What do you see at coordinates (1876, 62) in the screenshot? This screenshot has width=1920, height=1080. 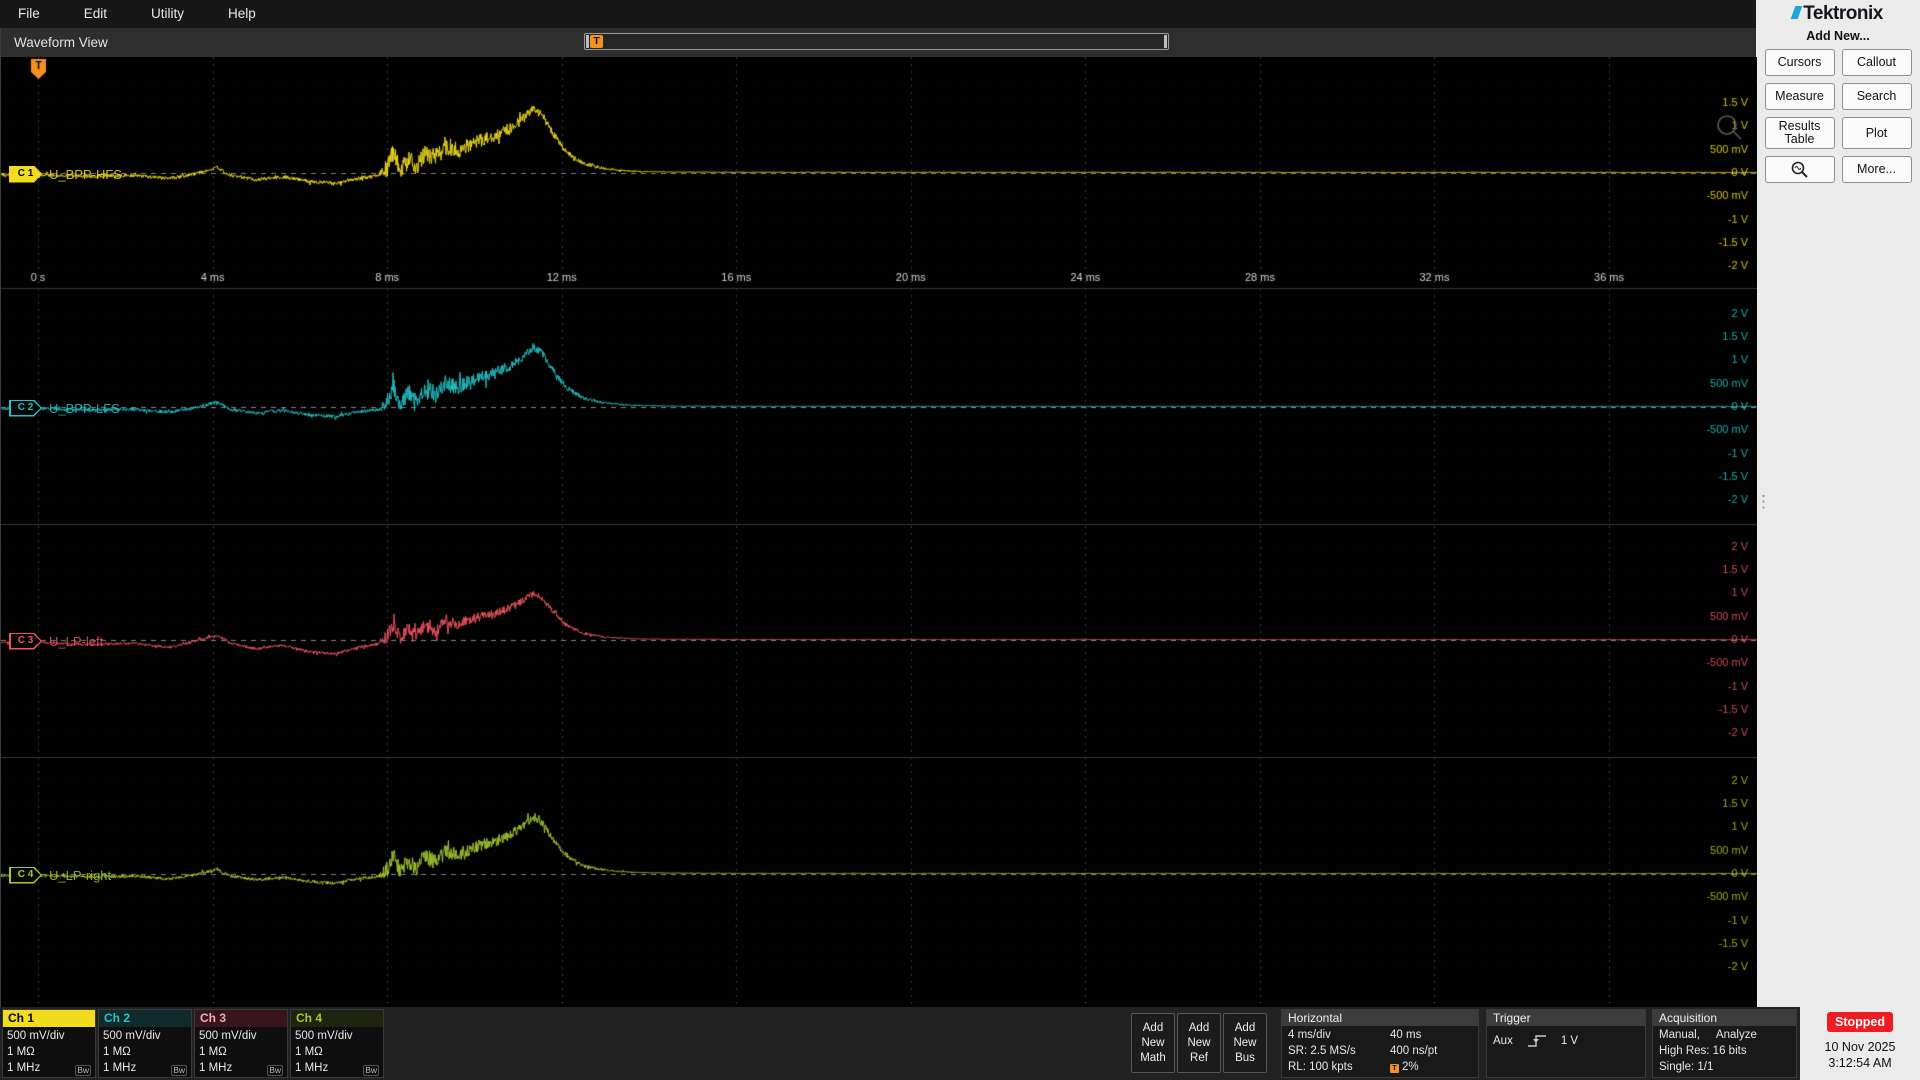 I see `callout-button: Callout` at bounding box center [1876, 62].